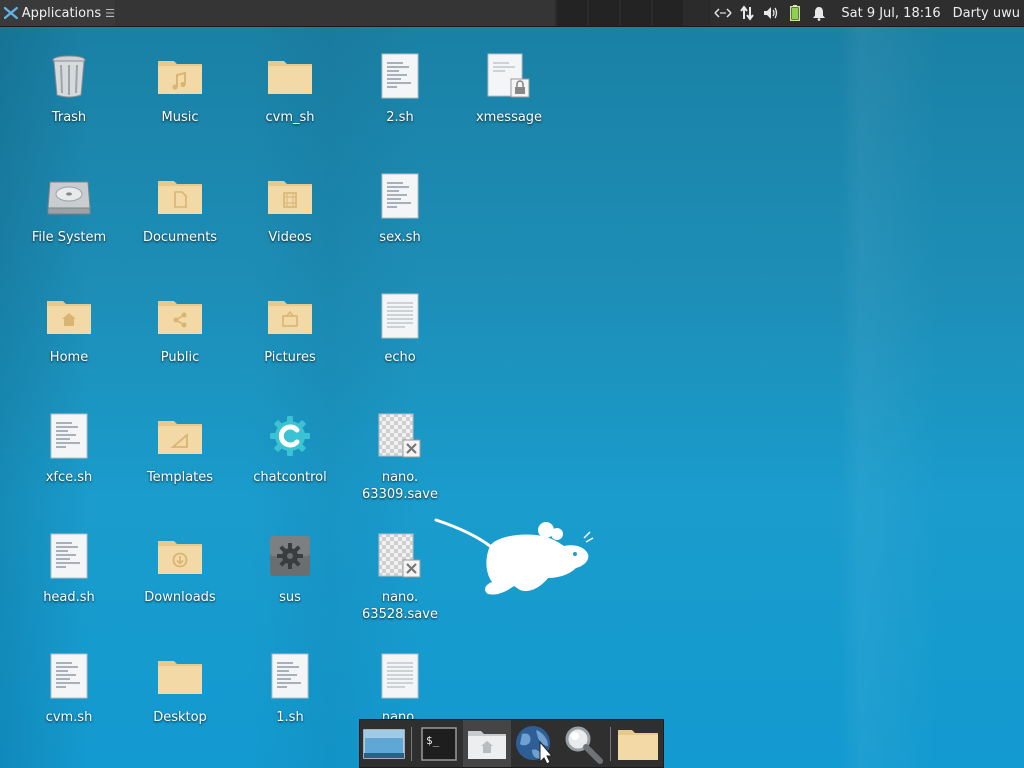 This screenshot has height=768, width=1024. Describe the element at coordinates (180, 556) in the screenshot. I see `downloads-folder-icon` at that location.